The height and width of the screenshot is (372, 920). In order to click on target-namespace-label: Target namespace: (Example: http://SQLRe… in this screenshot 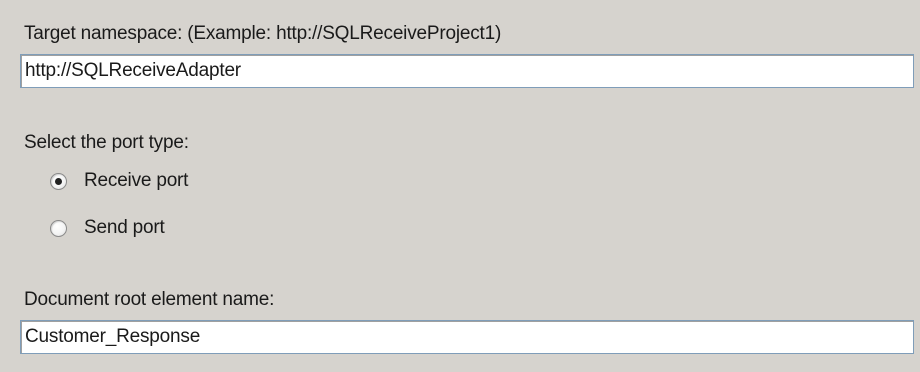, I will do `click(263, 33)`.